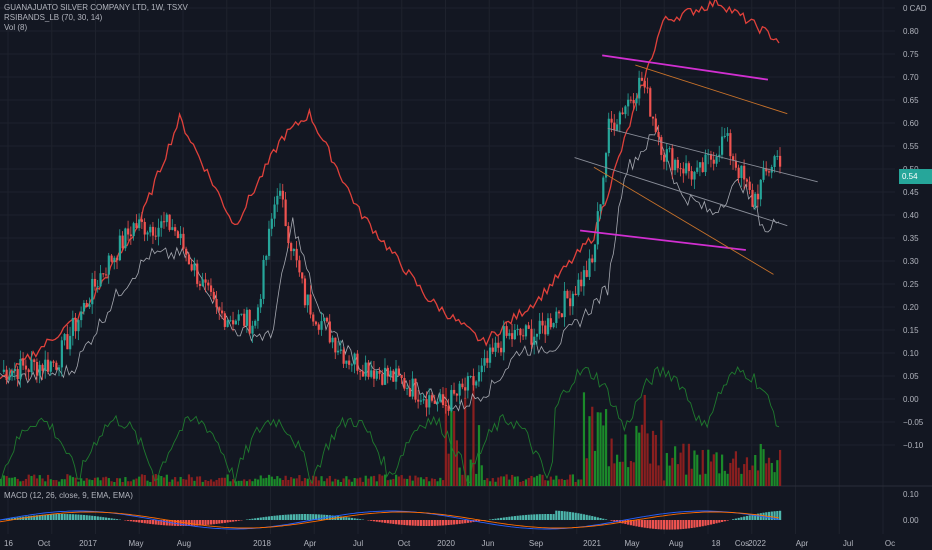 The height and width of the screenshot is (550, 932). Describe the element at coordinates (911, 330) in the screenshot. I see `price-axis-label: 0.15` at that location.